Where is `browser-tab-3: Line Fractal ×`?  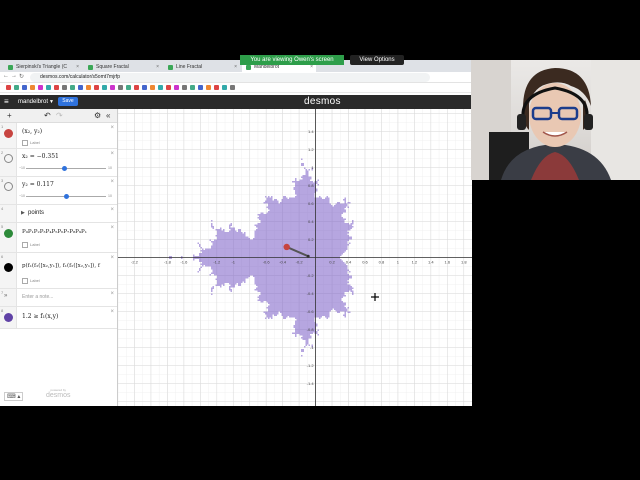 browser-tab-3: Line Fractal × is located at coordinates (202, 67).